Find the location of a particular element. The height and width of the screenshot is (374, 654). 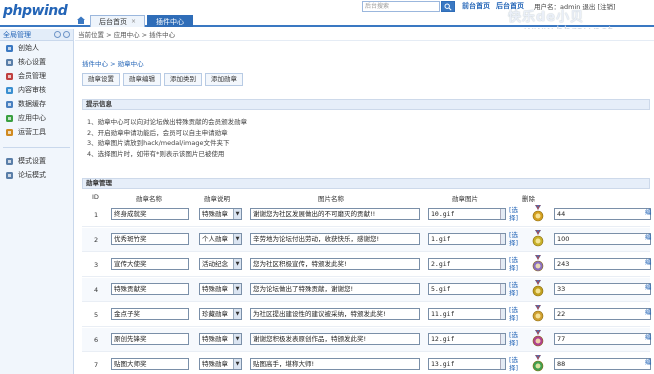

medal-icon is located at coordinates (538, 263).